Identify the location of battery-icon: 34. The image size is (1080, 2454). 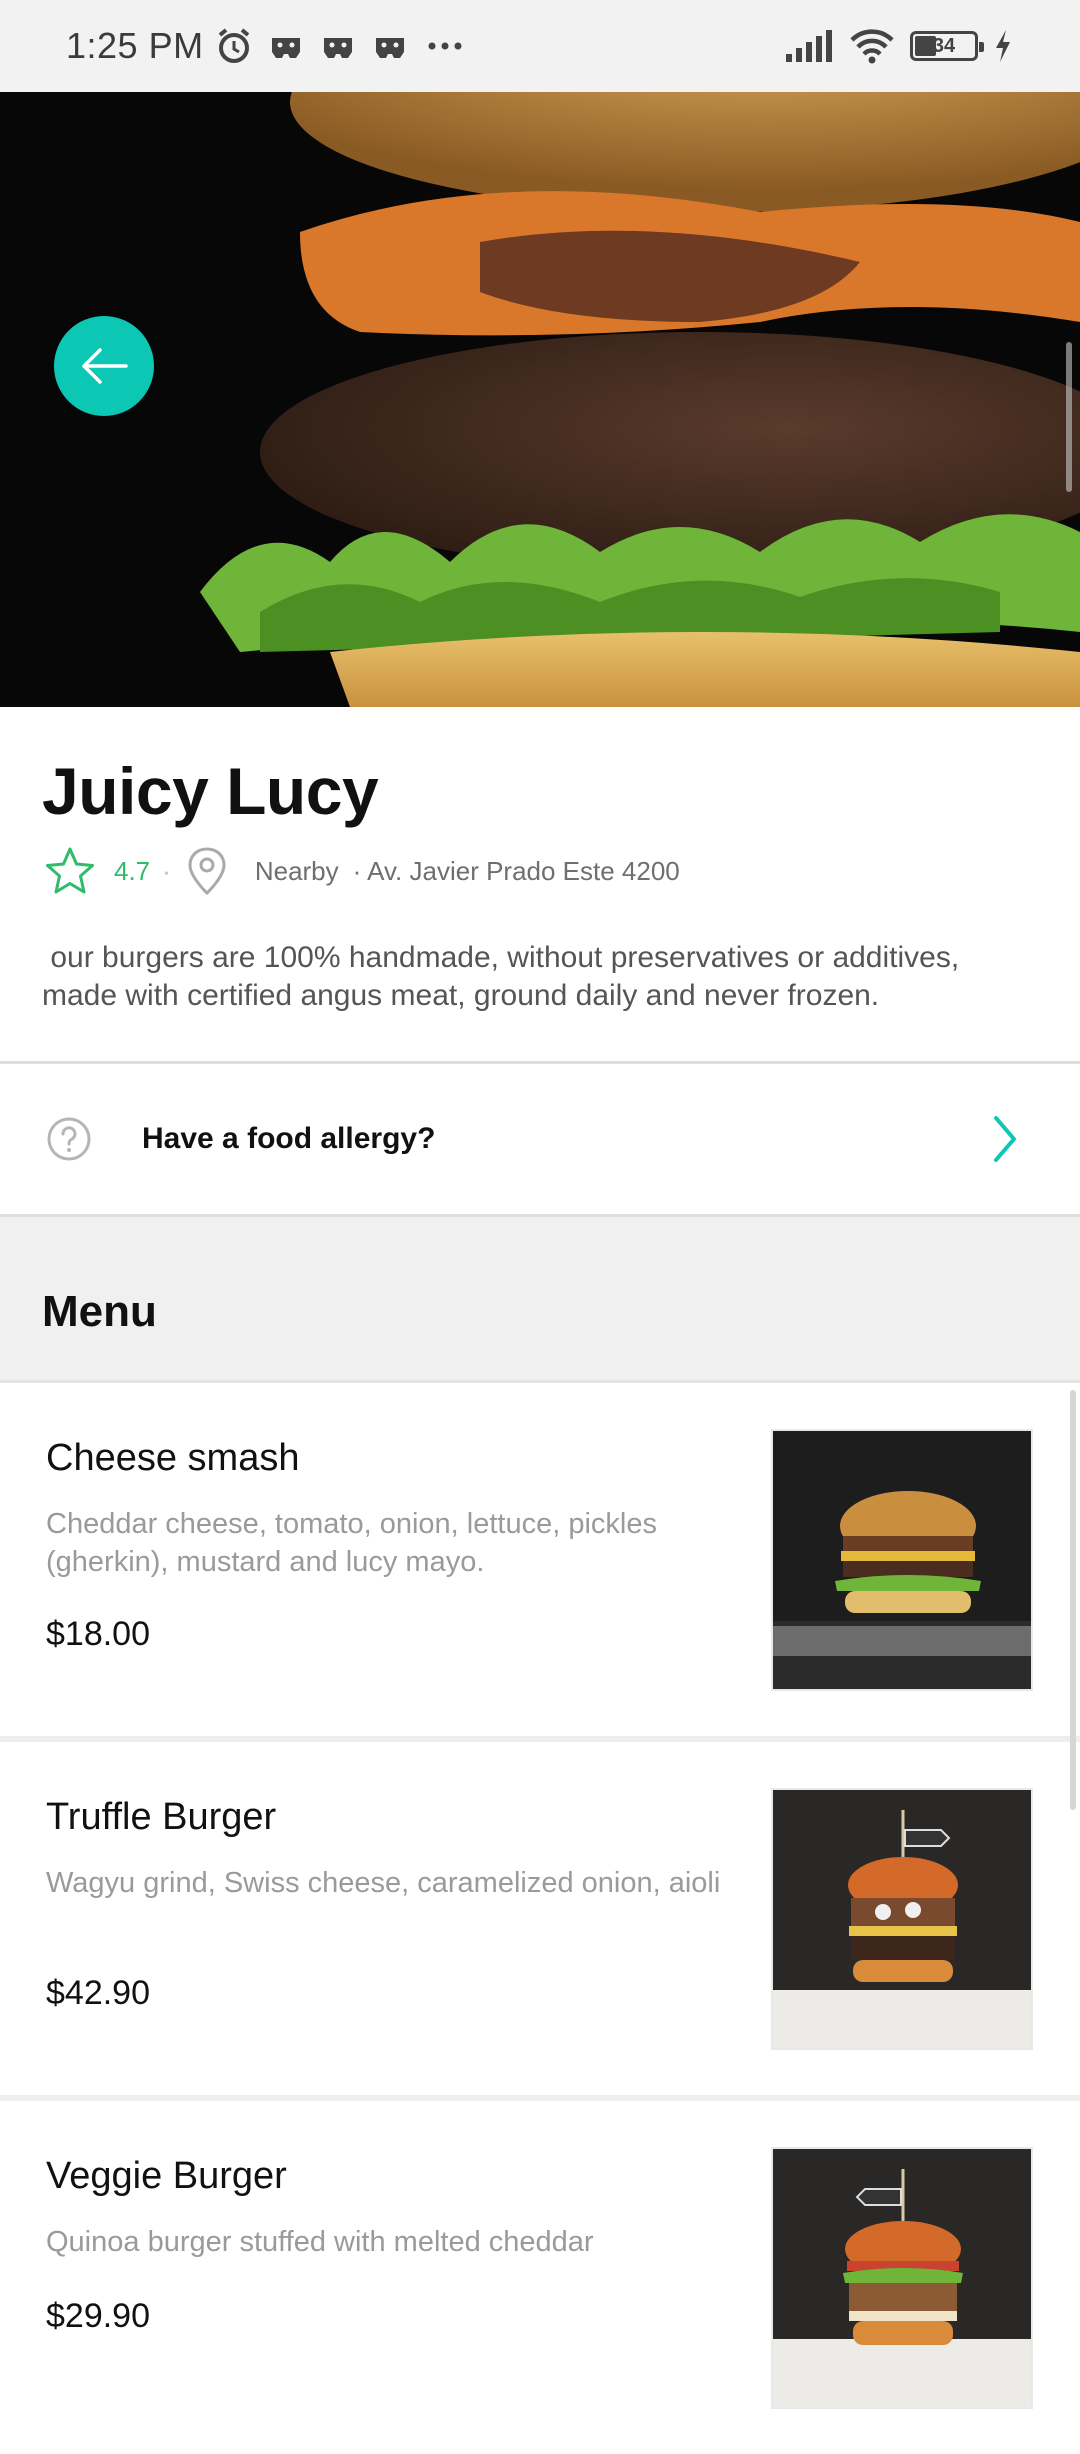
(947, 46).